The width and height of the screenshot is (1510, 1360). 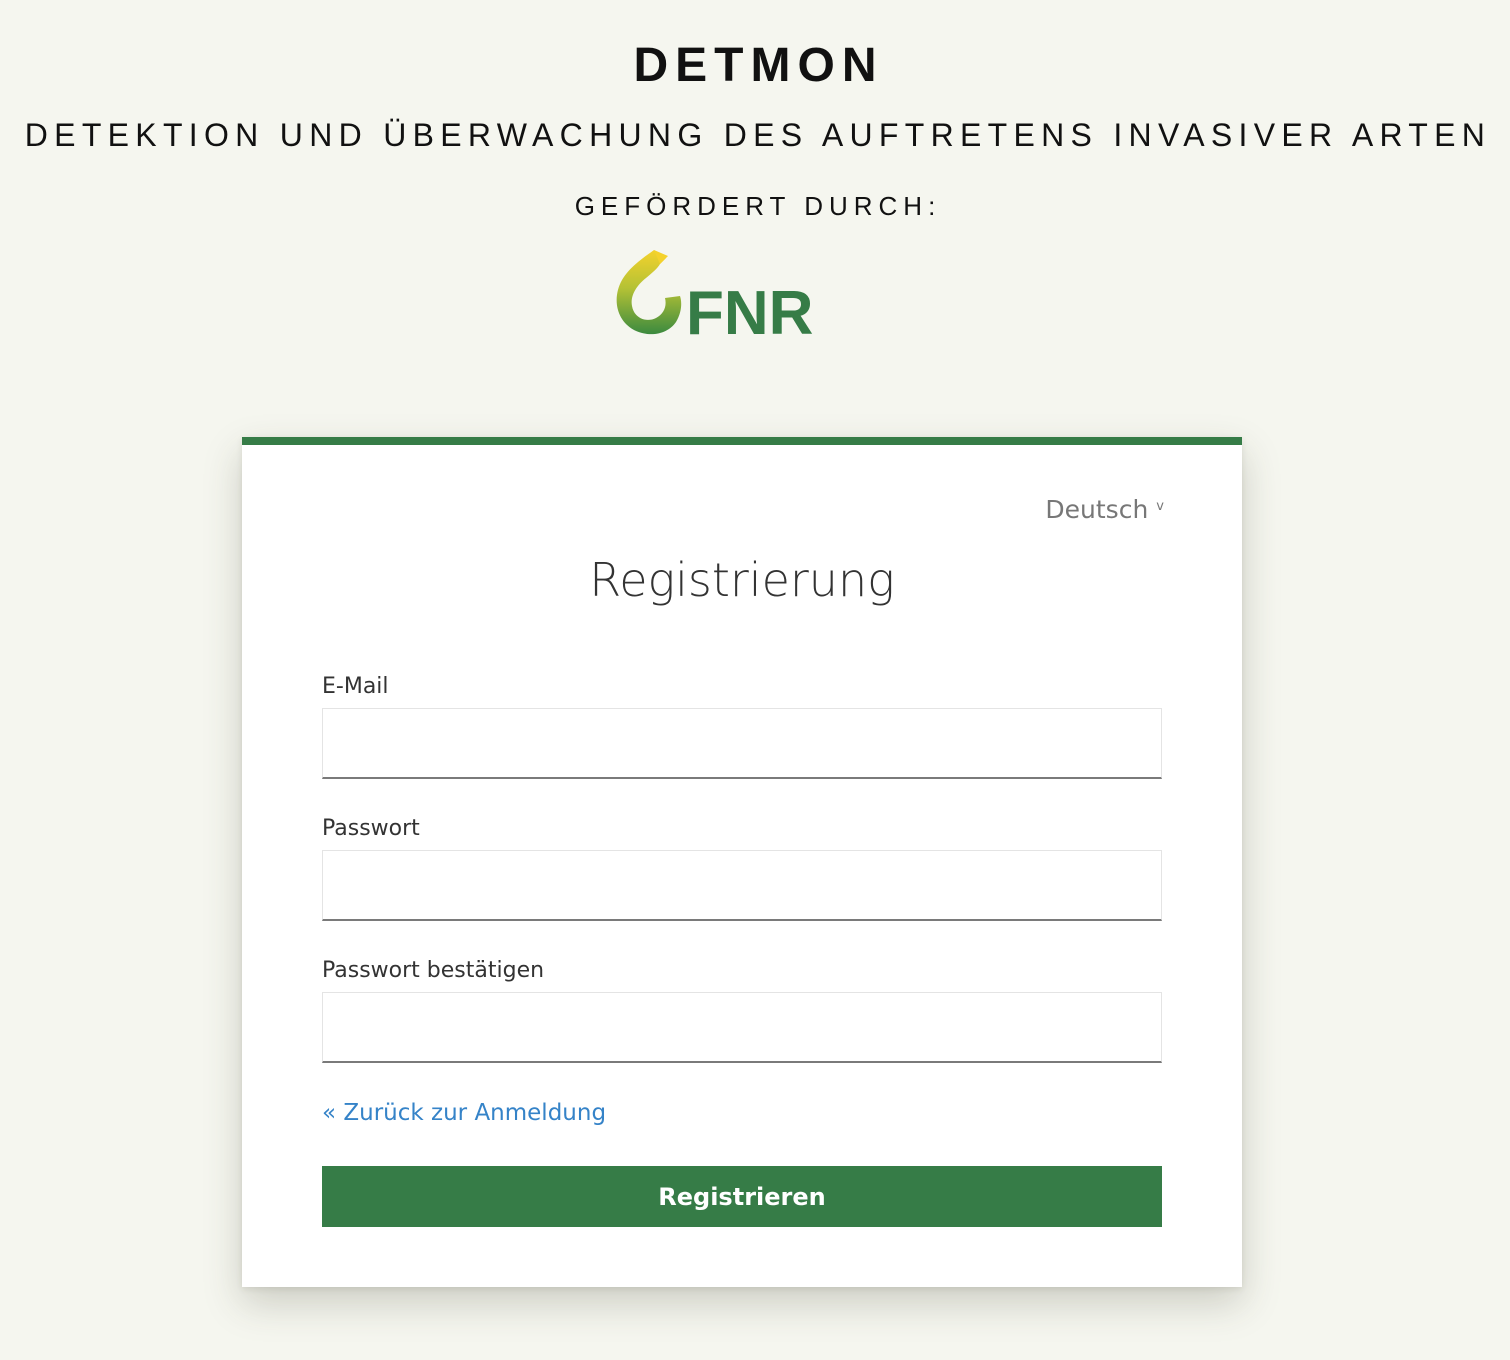 What do you see at coordinates (758, 65) in the screenshot?
I see `site-title: DETMON` at bounding box center [758, 65].